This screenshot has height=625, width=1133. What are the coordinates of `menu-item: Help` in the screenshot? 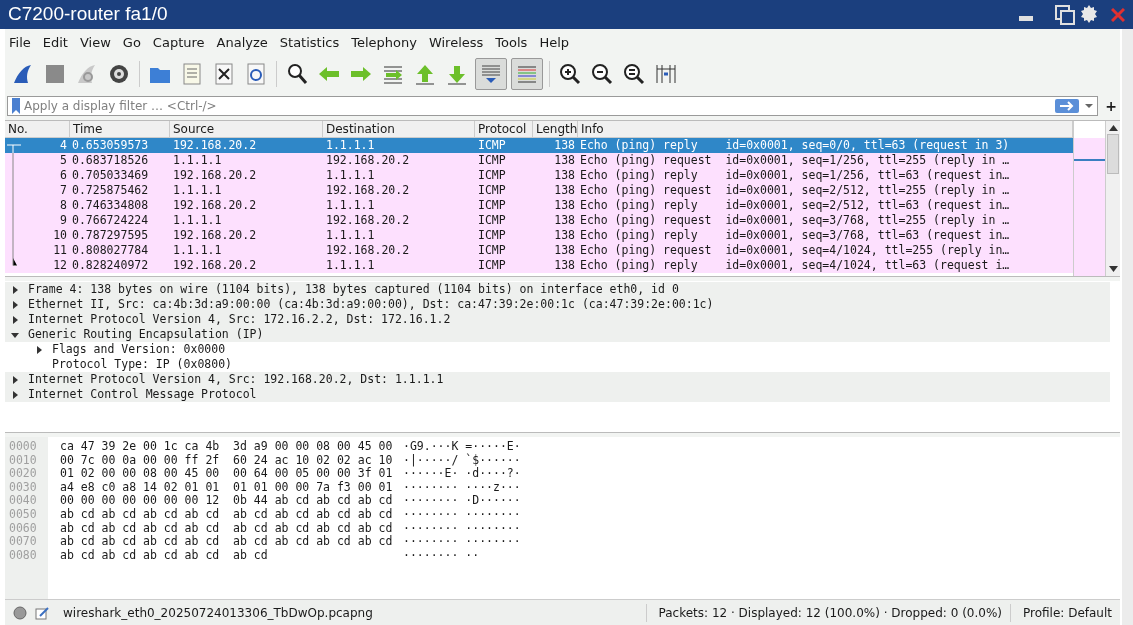 It's located at (554, 43).